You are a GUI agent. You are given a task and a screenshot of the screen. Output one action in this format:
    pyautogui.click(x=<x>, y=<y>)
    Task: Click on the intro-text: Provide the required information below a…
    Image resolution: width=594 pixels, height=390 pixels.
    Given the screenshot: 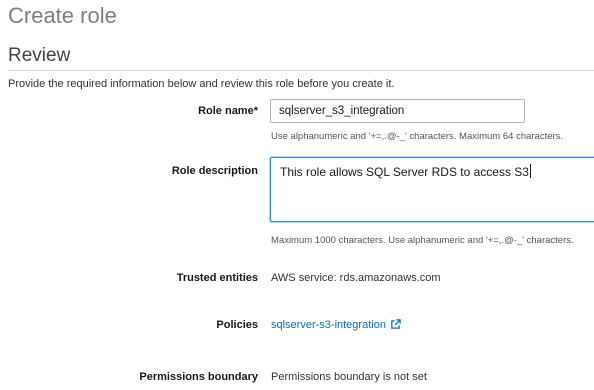 What is the action you would take?
    pyautogui.click(x=201, y=84)
    